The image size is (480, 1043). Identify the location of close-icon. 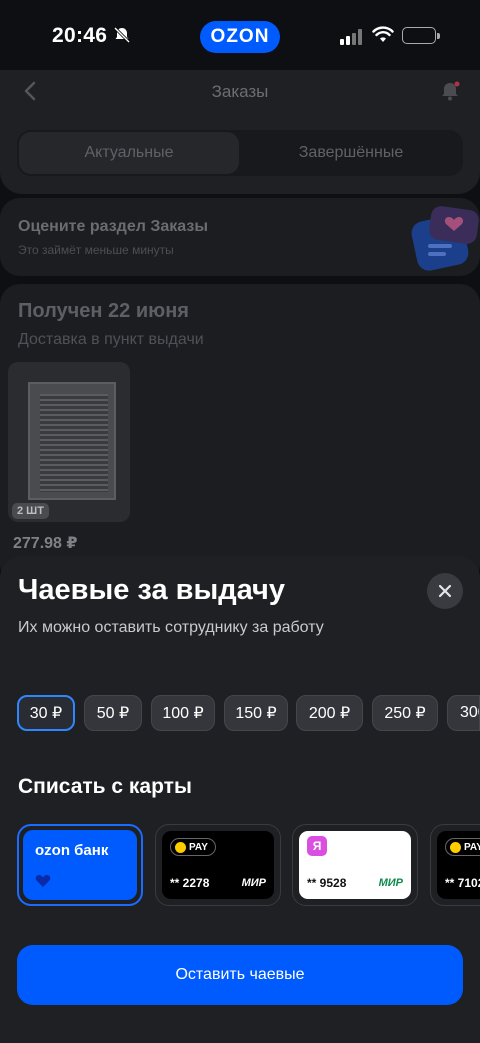
(445, 591).